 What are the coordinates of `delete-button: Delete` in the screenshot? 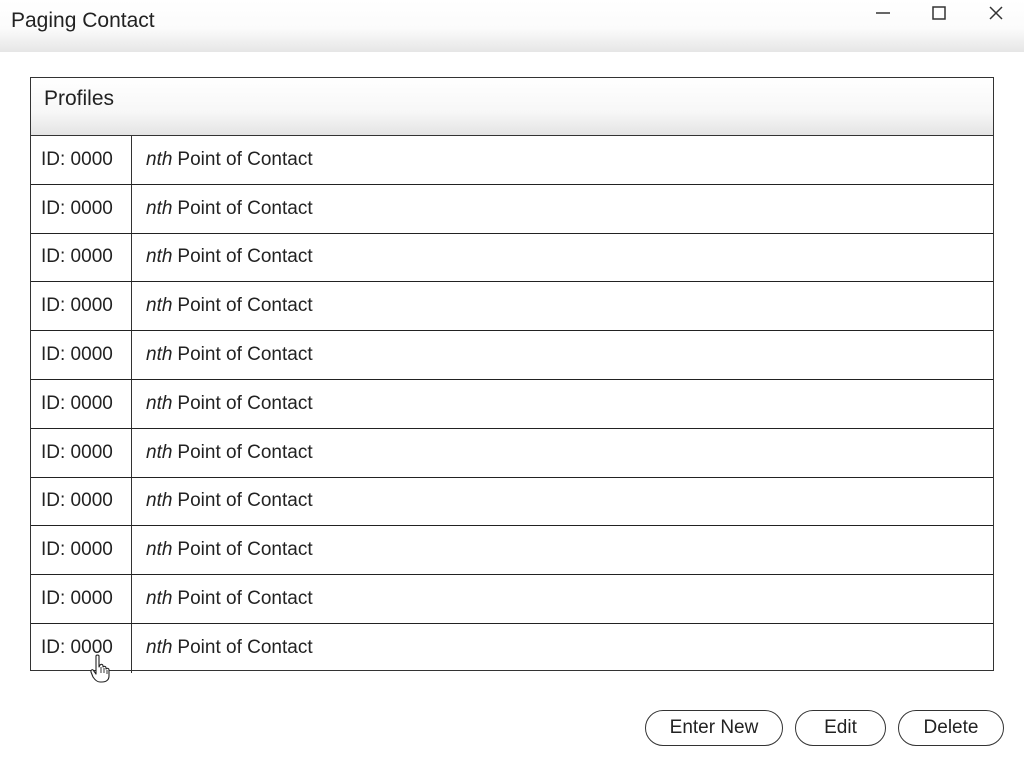 It's located at (951, 728).